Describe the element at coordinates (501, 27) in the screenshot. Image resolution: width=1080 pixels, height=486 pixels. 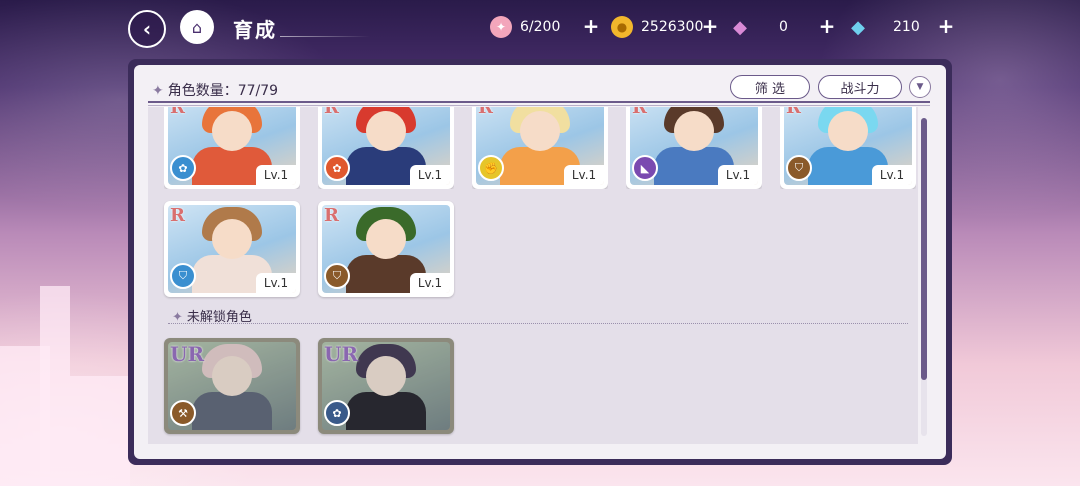
I see `candy-icon: ✦` at that location.